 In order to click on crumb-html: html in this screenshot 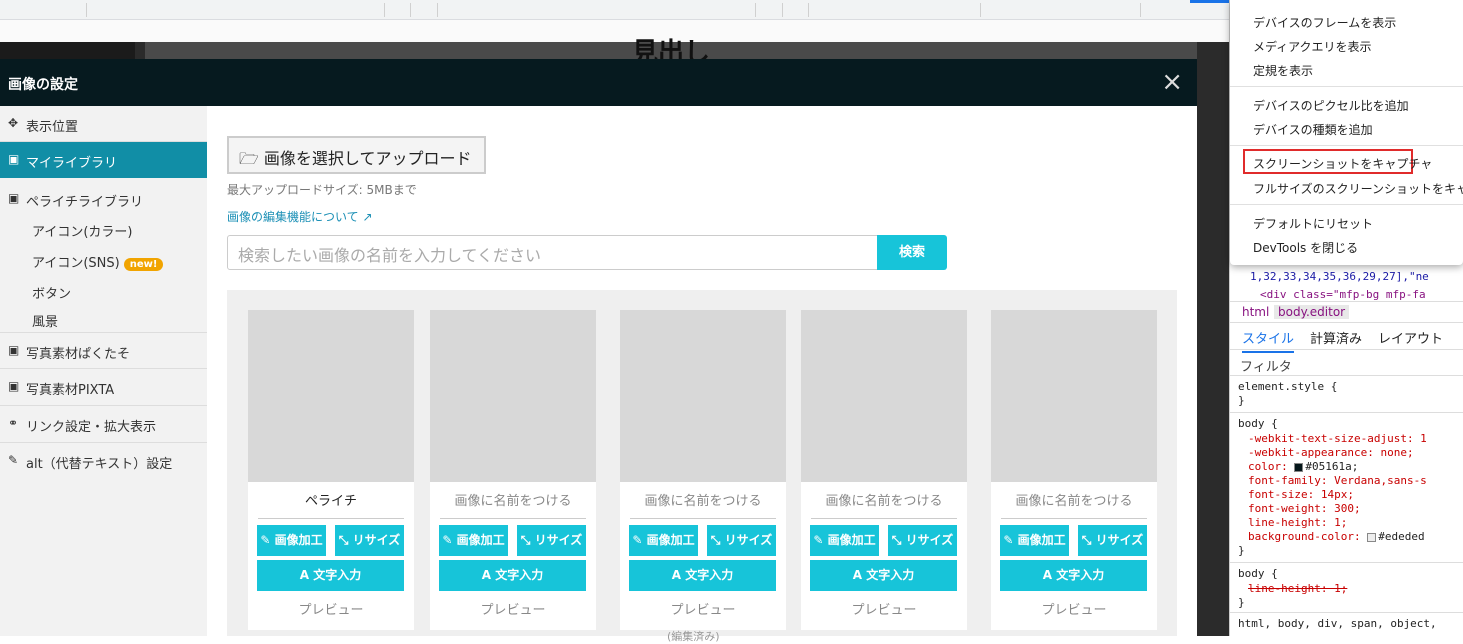, I will do `click(1255, 312)`.